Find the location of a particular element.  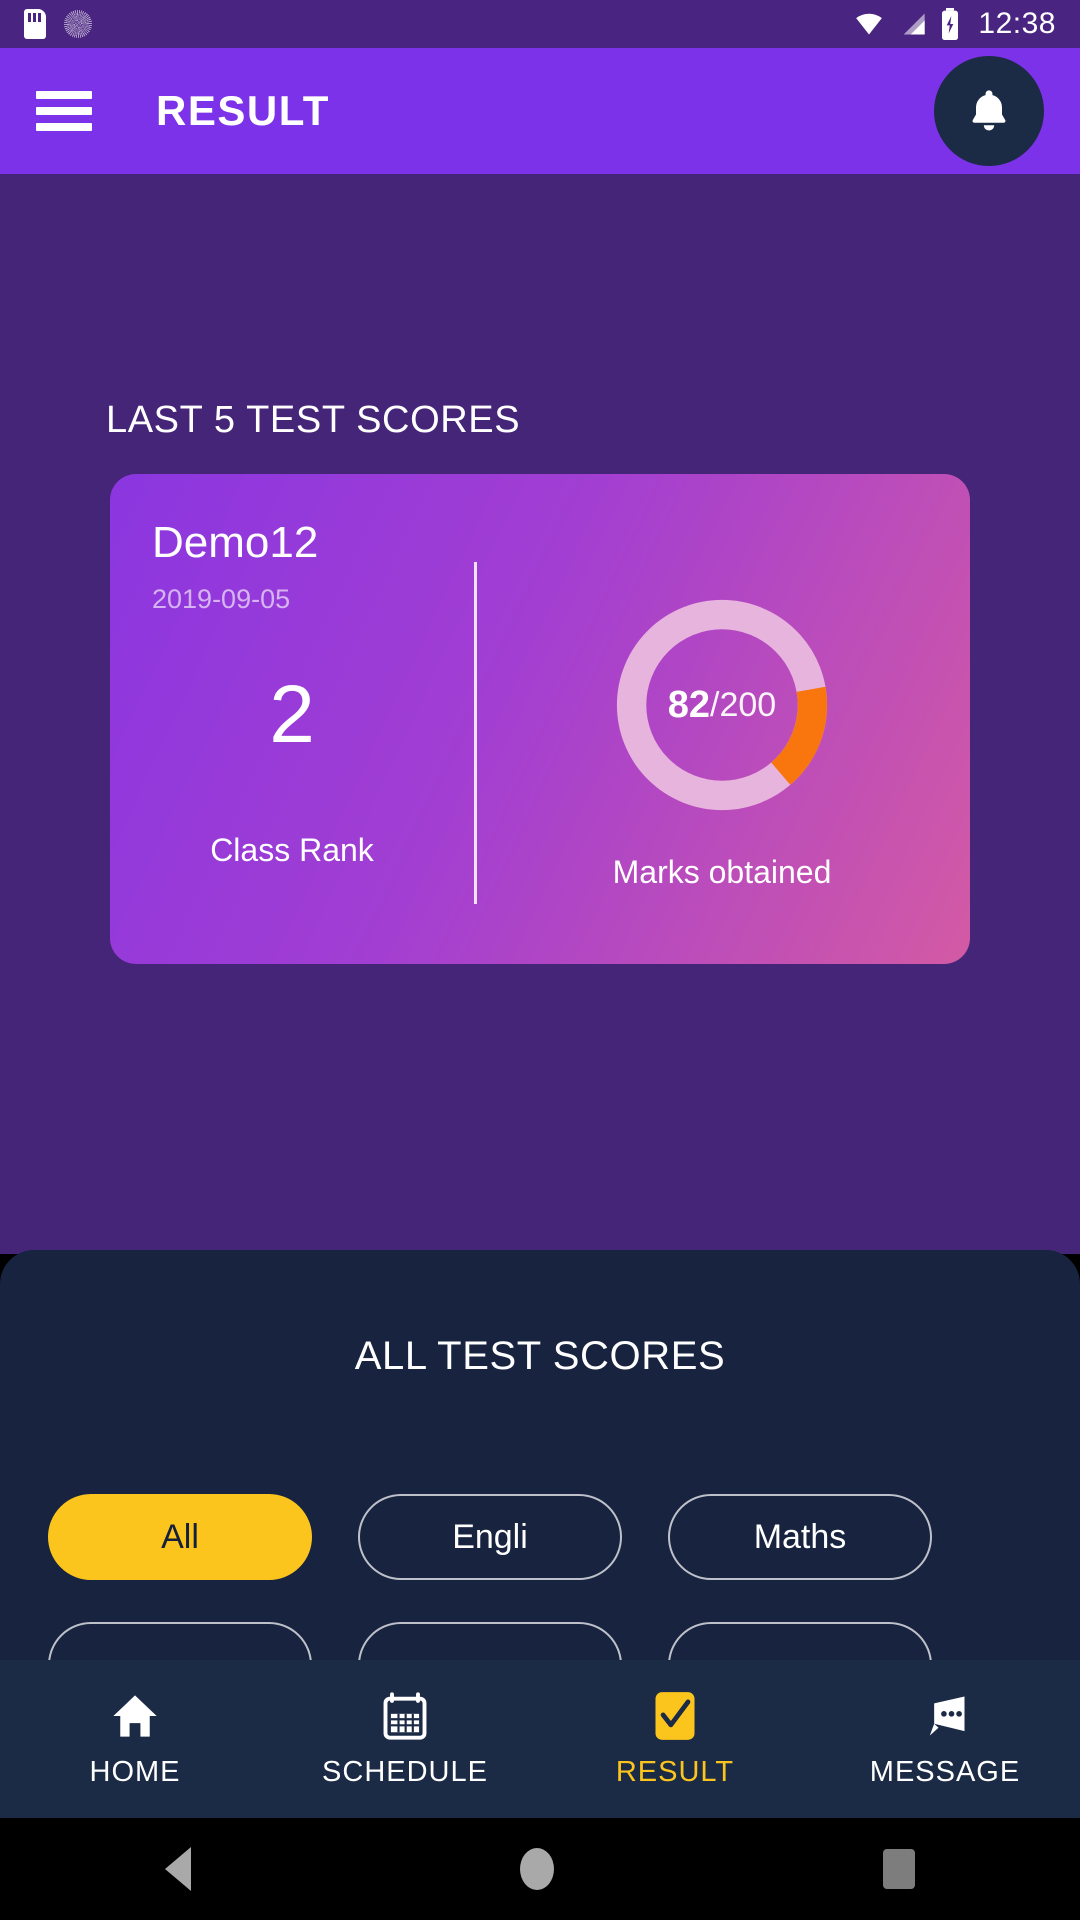

bell-icon is located at coordinates (989, 110).